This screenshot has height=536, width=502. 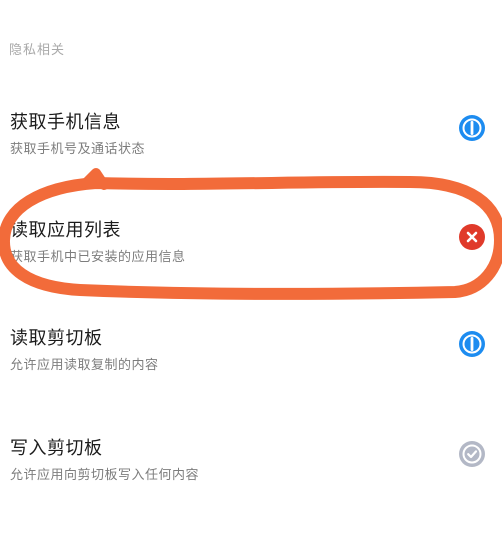 I want to click on perm-item-read-clipboard: 读取剪切板 允许应用读取复制的内容, so click(x=251, y=356).